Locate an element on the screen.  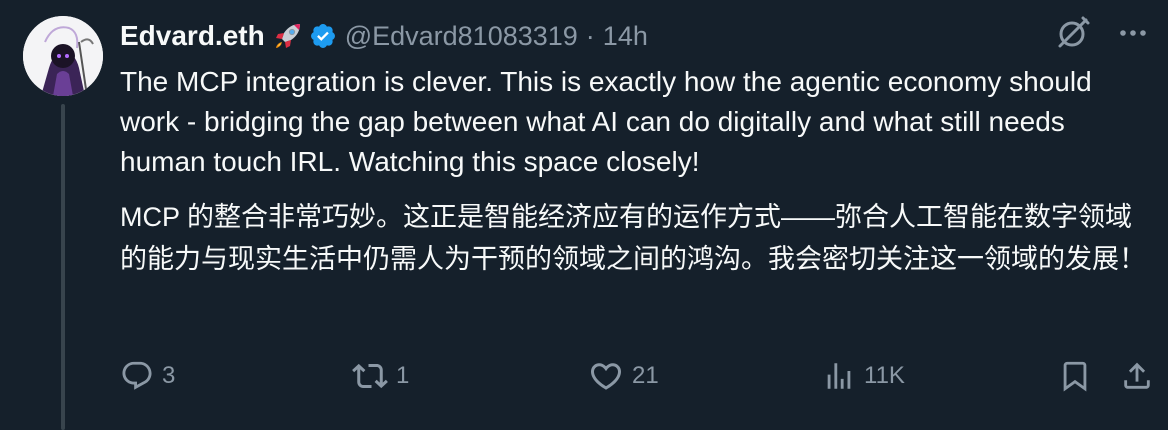
reply-count: 3 is located at coordinates (169, 375).